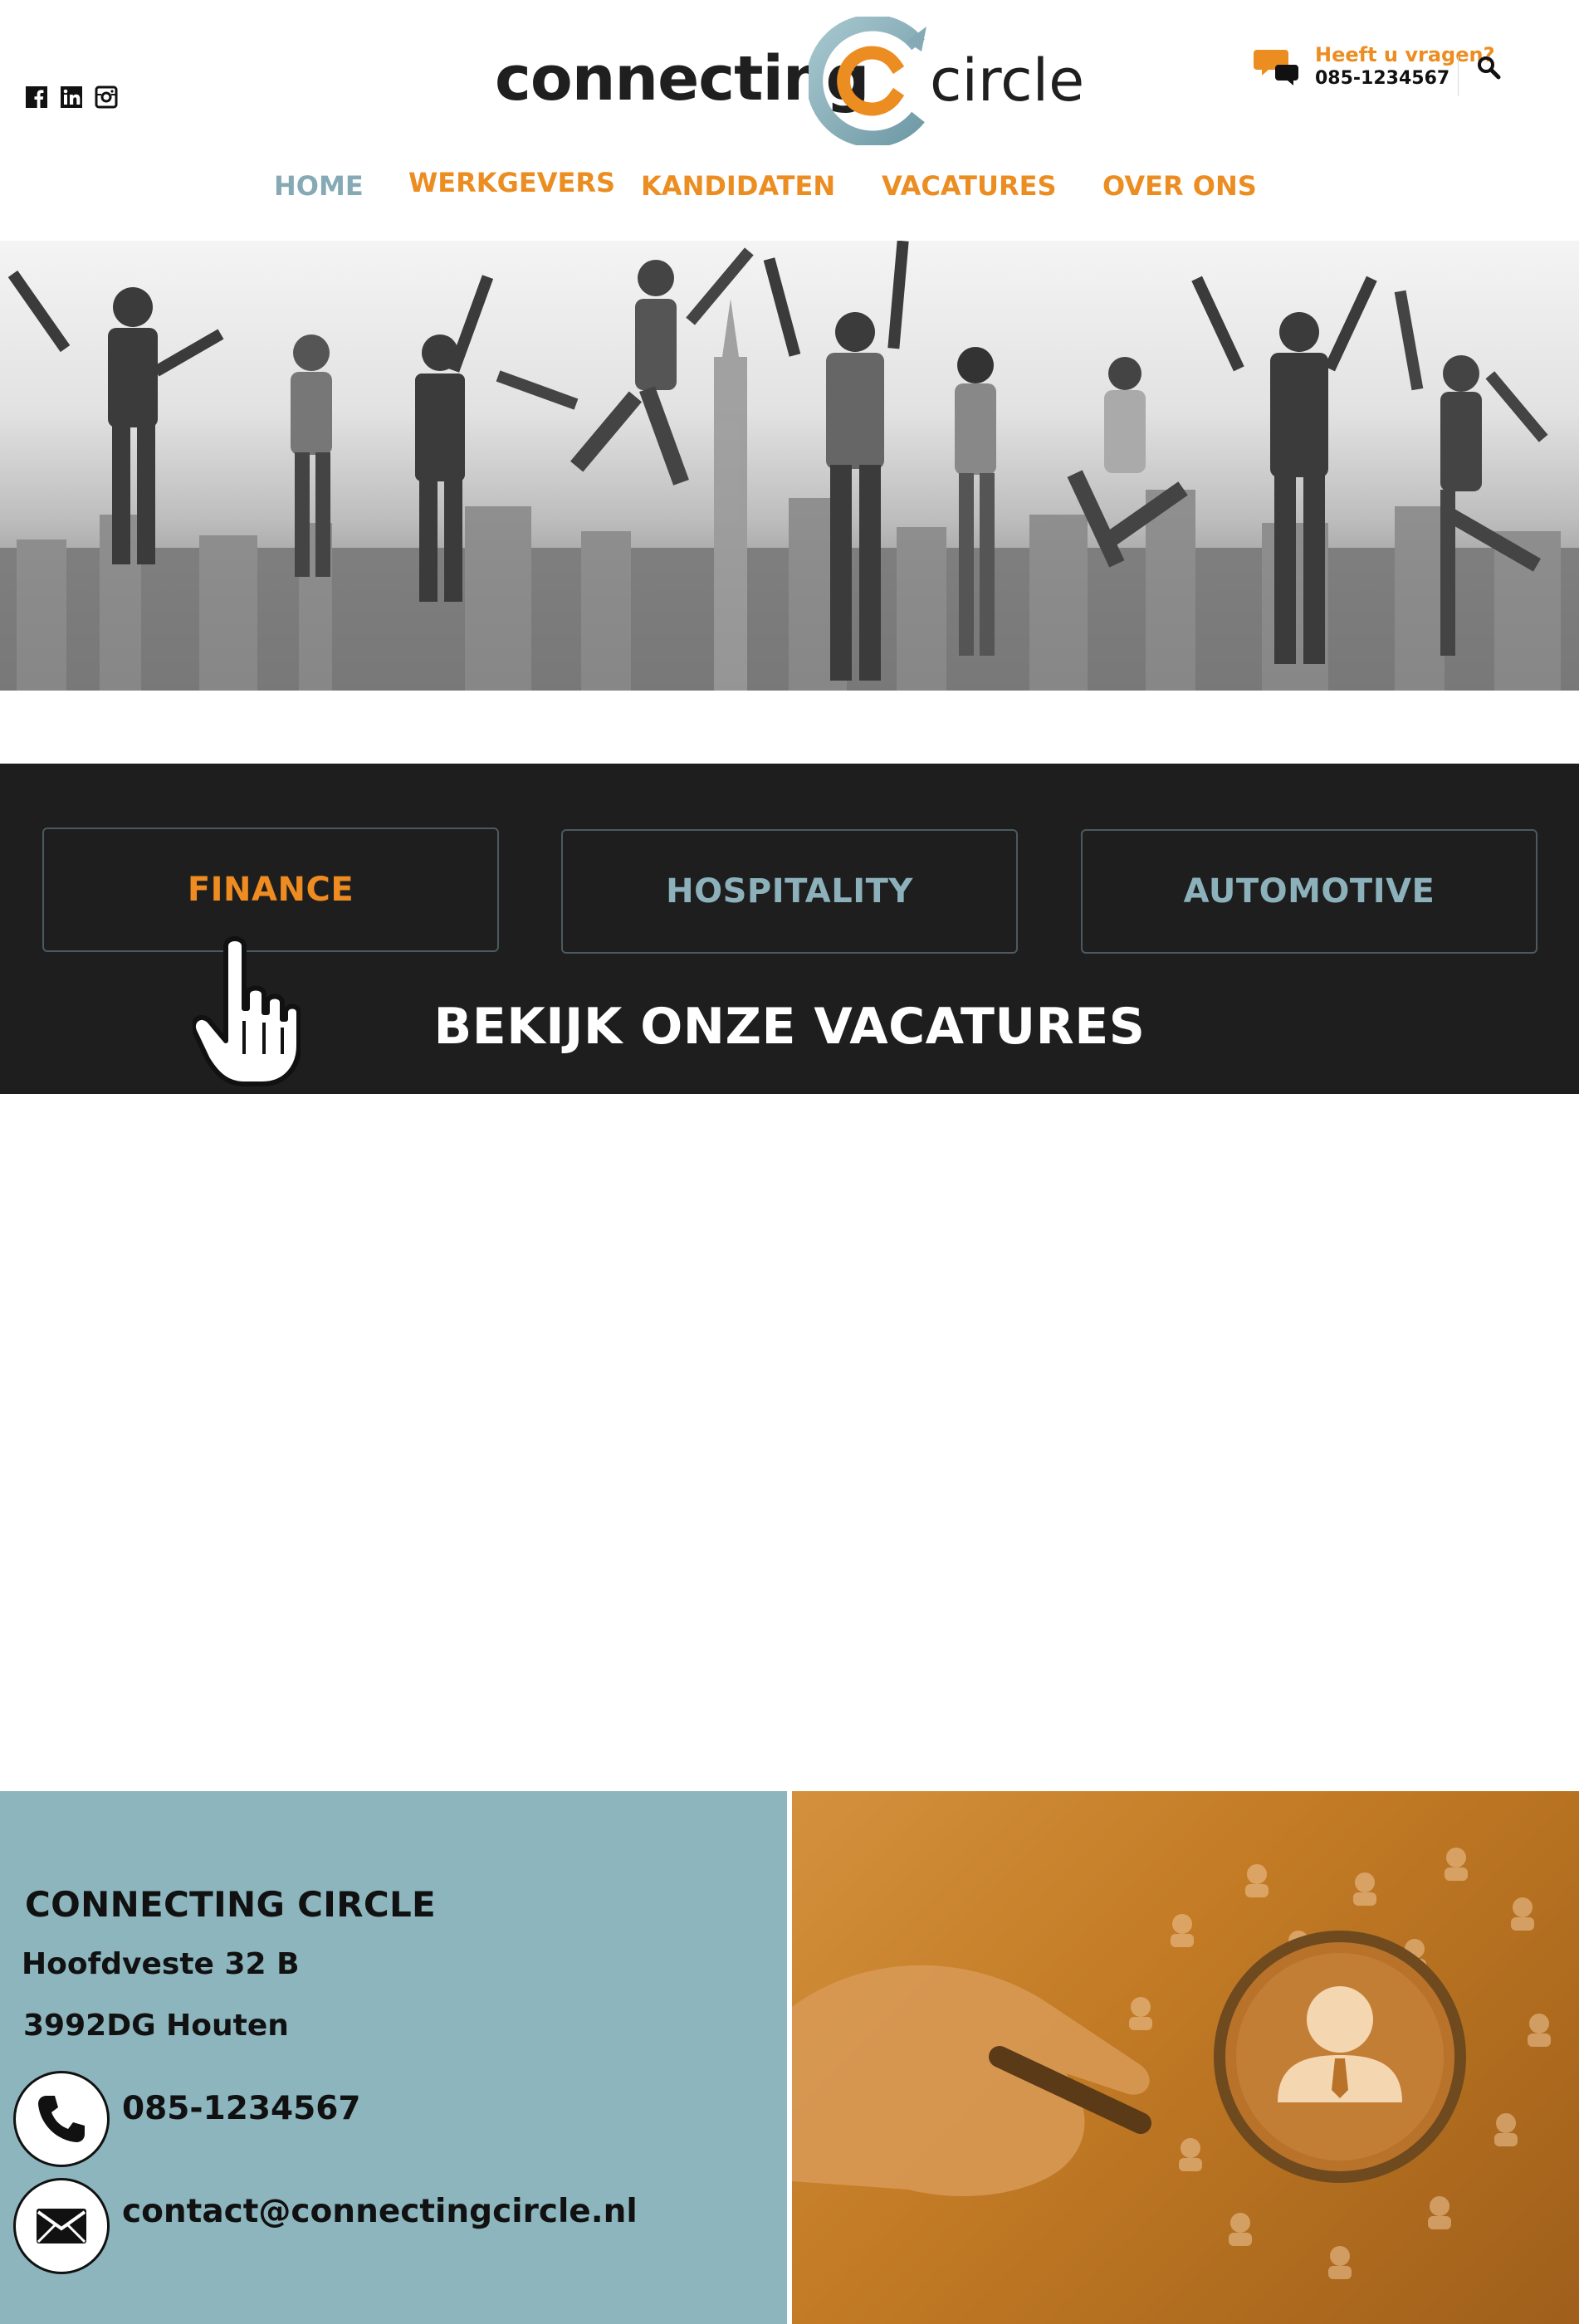 The image size is (1579, 2324). What do you see at coordinates (969, 186) in the screenshot?
I see `nav-item-vacatures: VACATURES` at bounding box center [969, 186].